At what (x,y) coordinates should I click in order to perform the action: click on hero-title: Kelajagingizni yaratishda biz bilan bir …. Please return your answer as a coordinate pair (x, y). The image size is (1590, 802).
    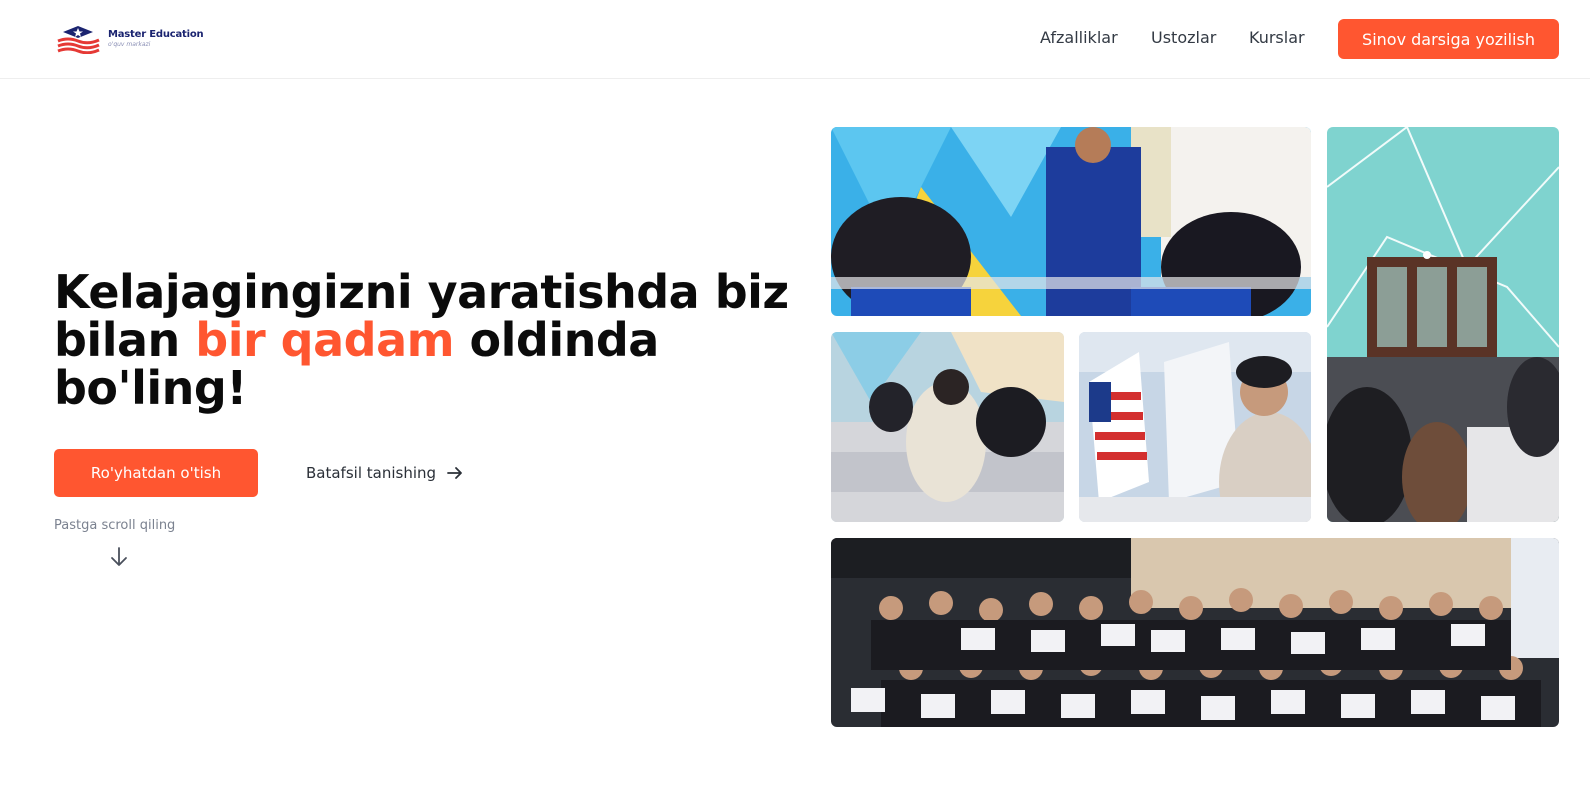
    Looking at the image, I should click on (434, 340).